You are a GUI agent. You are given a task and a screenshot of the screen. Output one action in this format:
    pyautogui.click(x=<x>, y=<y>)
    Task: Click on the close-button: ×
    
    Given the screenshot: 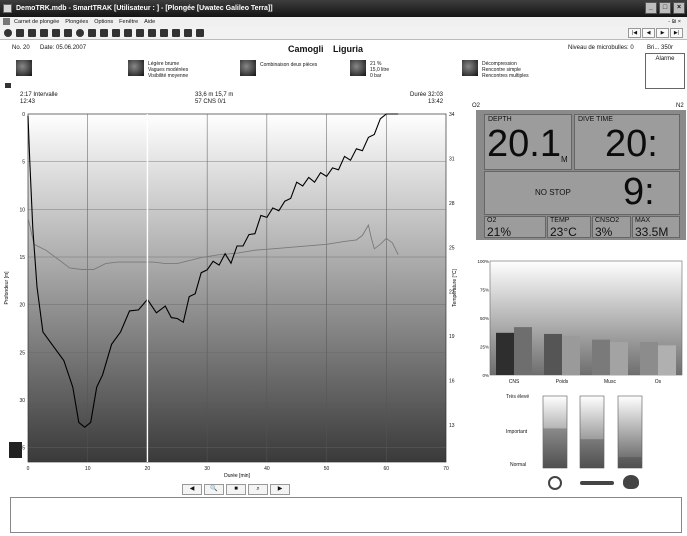 What is the action you would take?
    pyautogui.click(x=679, y=8)
    